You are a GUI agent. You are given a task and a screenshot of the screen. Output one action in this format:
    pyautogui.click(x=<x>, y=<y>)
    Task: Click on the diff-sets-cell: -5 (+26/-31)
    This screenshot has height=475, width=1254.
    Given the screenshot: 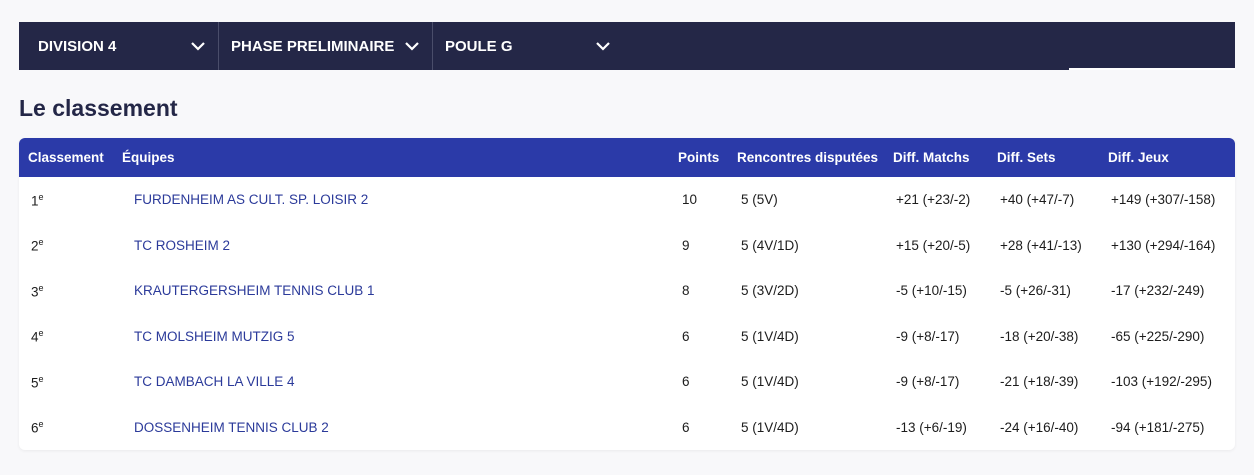 What is the action you would take?
    pyautogui.click(x=1035, y=291)
    